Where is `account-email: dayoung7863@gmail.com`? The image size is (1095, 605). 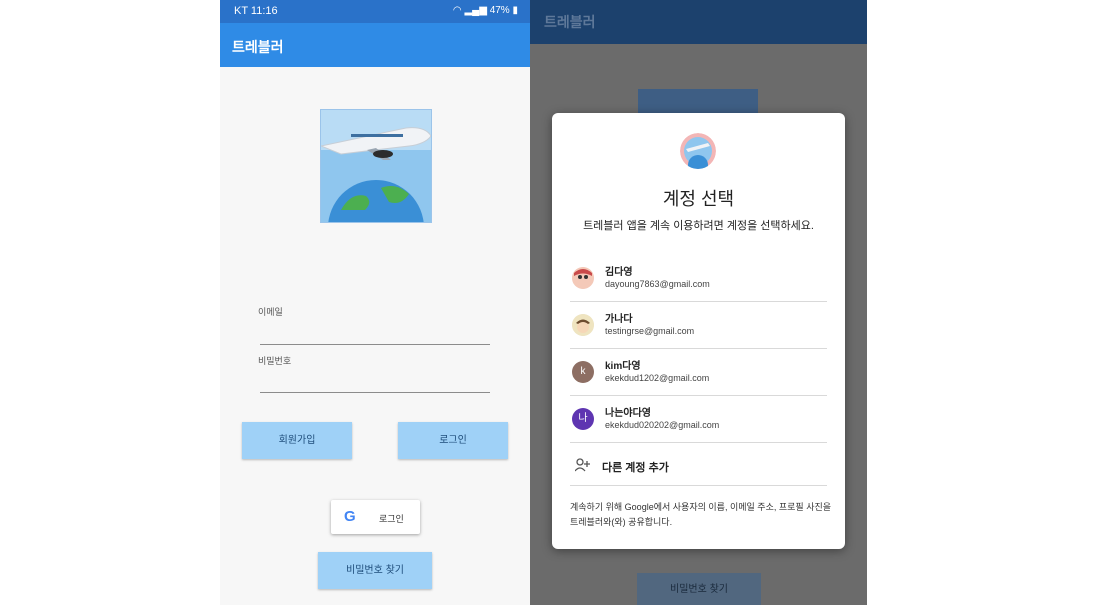 account-email: dayoung7863@gmail.com is located at coordinates (657, 284).